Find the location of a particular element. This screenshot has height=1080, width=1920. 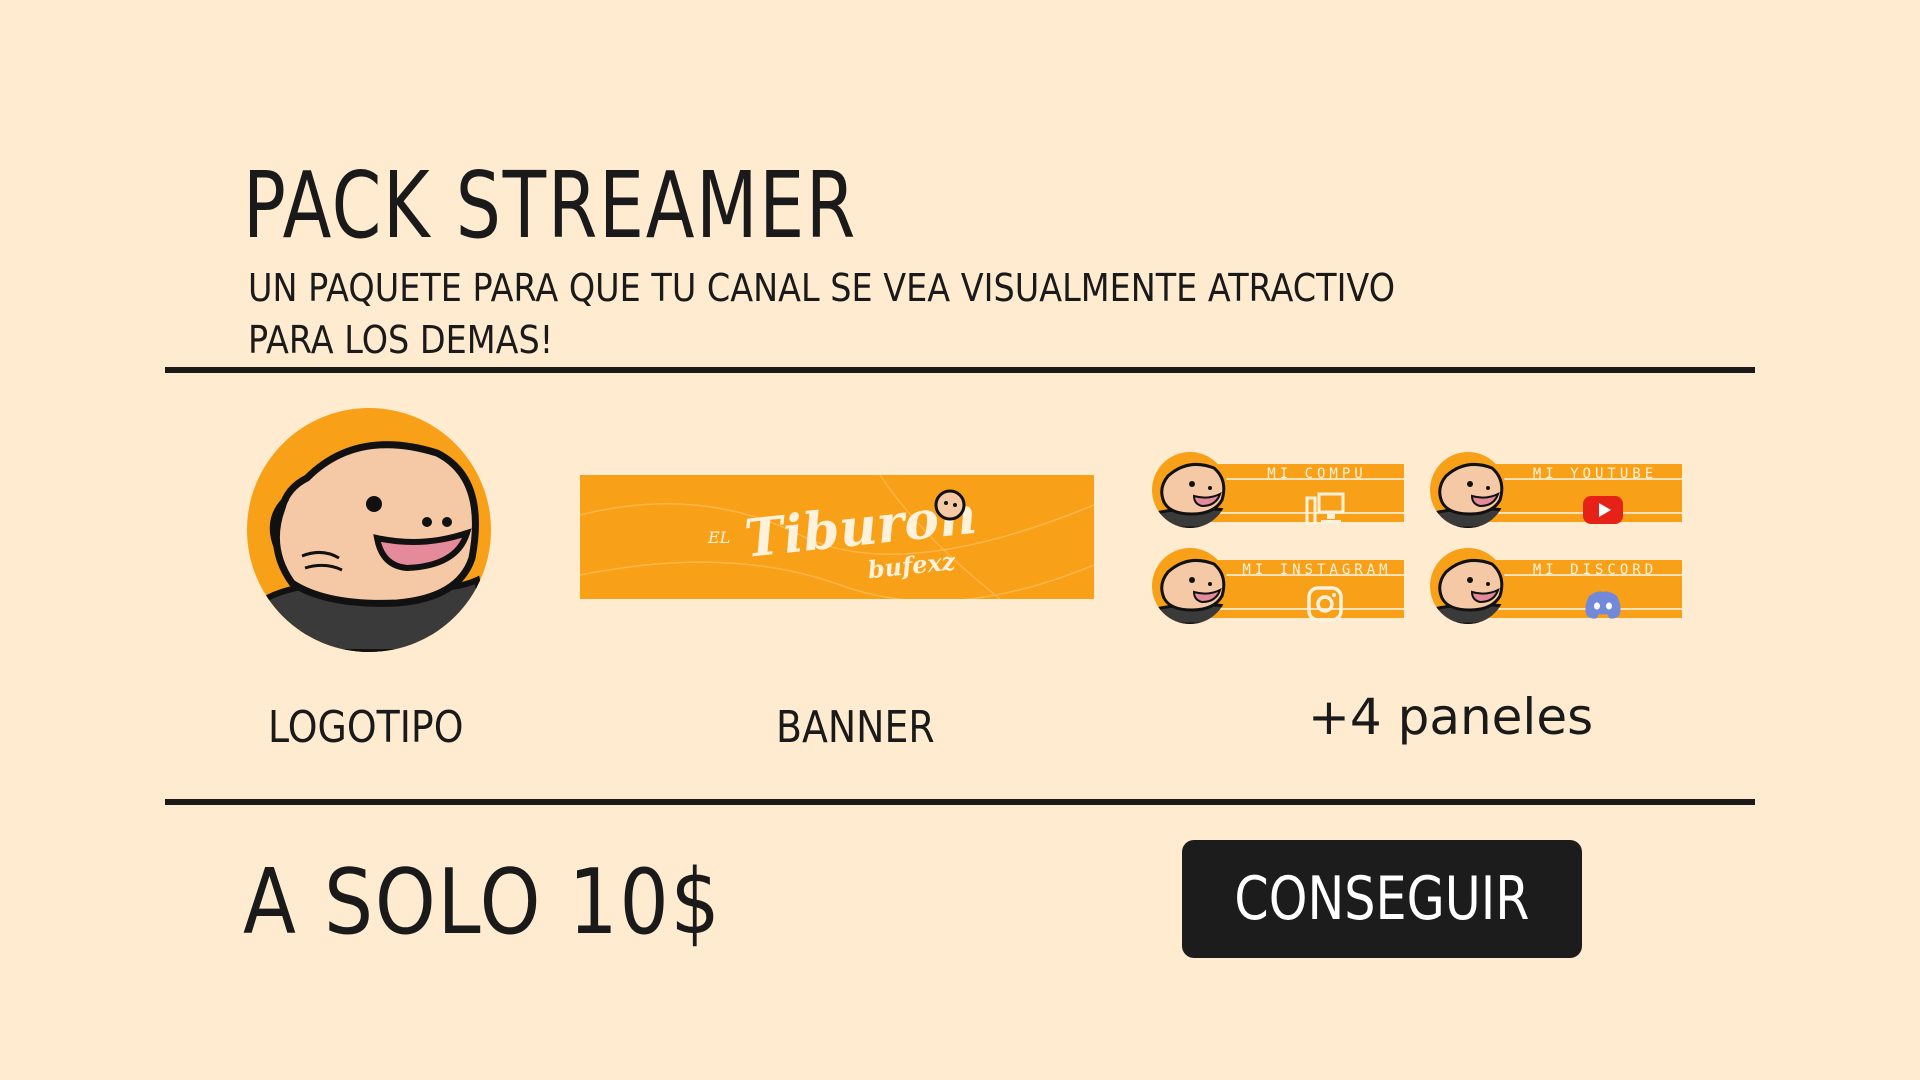

banner-image: EL Tiburon bufexz is located at coordinates (837, 537).